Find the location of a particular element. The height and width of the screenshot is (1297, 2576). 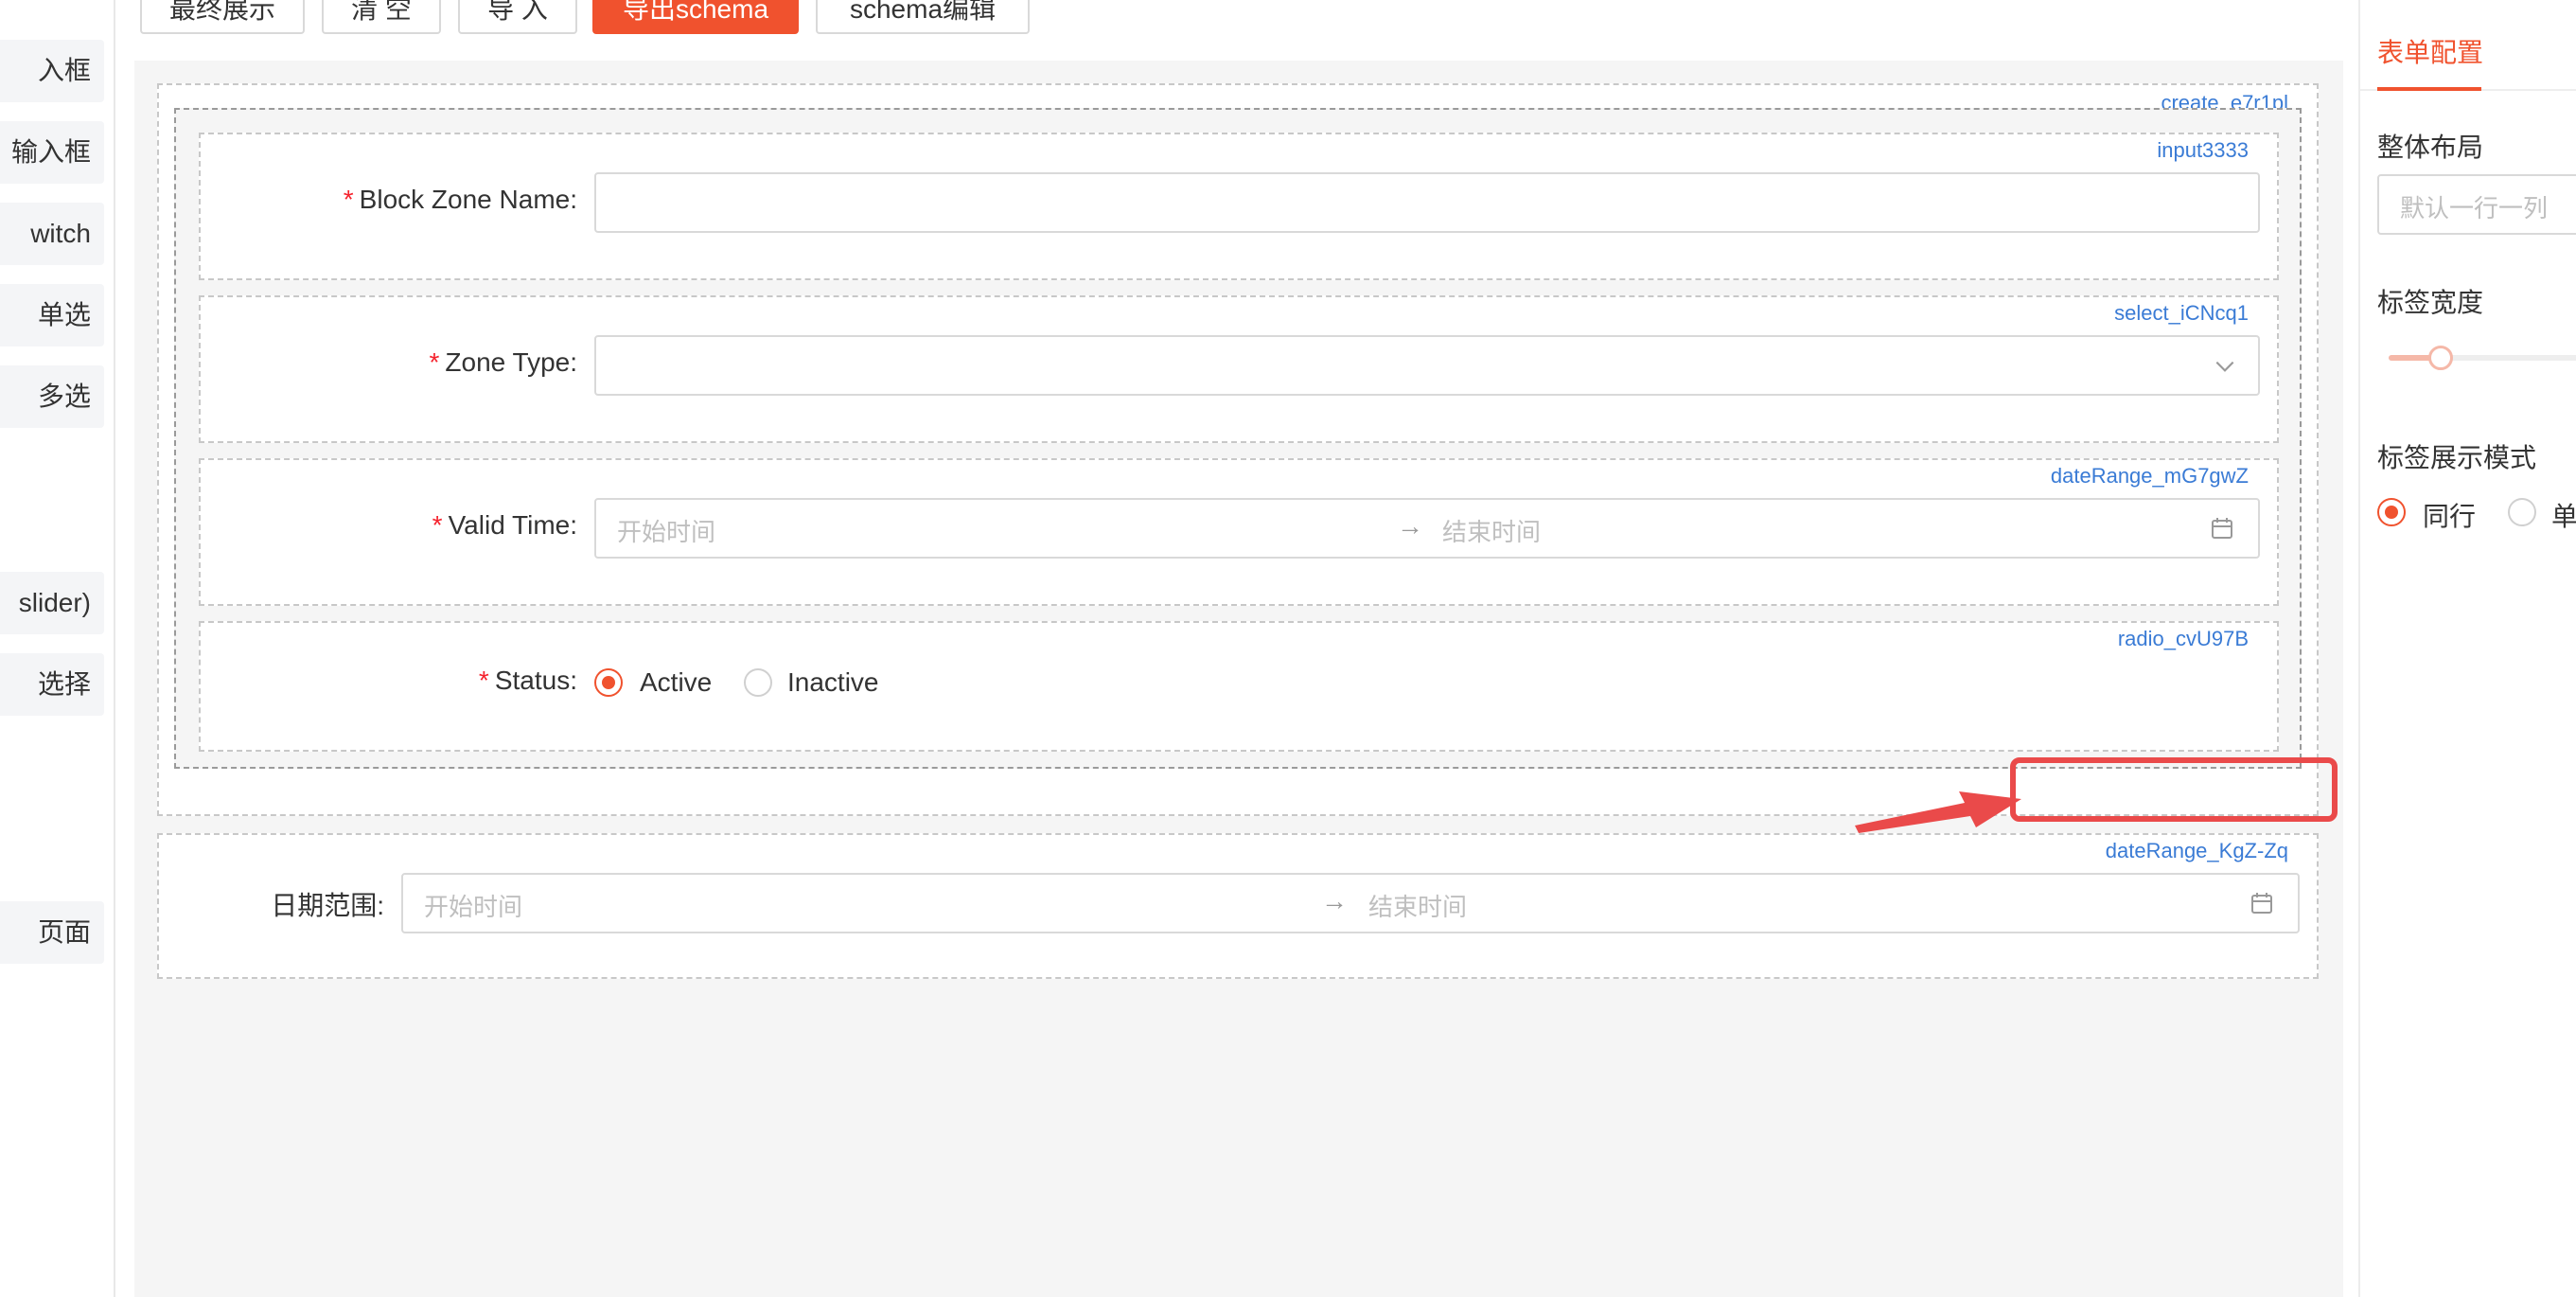

component-id: input3333 is located at coordinates (2203, 150).